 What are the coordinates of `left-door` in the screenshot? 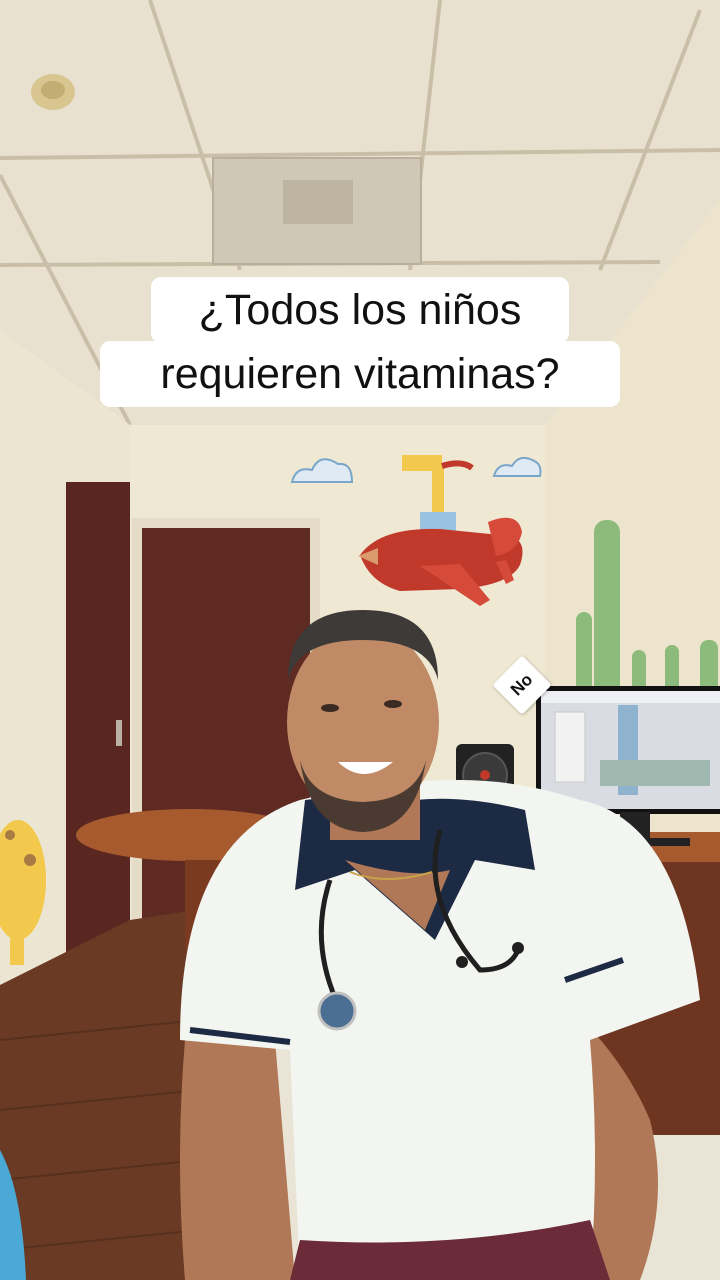 It's located at (98, 717).